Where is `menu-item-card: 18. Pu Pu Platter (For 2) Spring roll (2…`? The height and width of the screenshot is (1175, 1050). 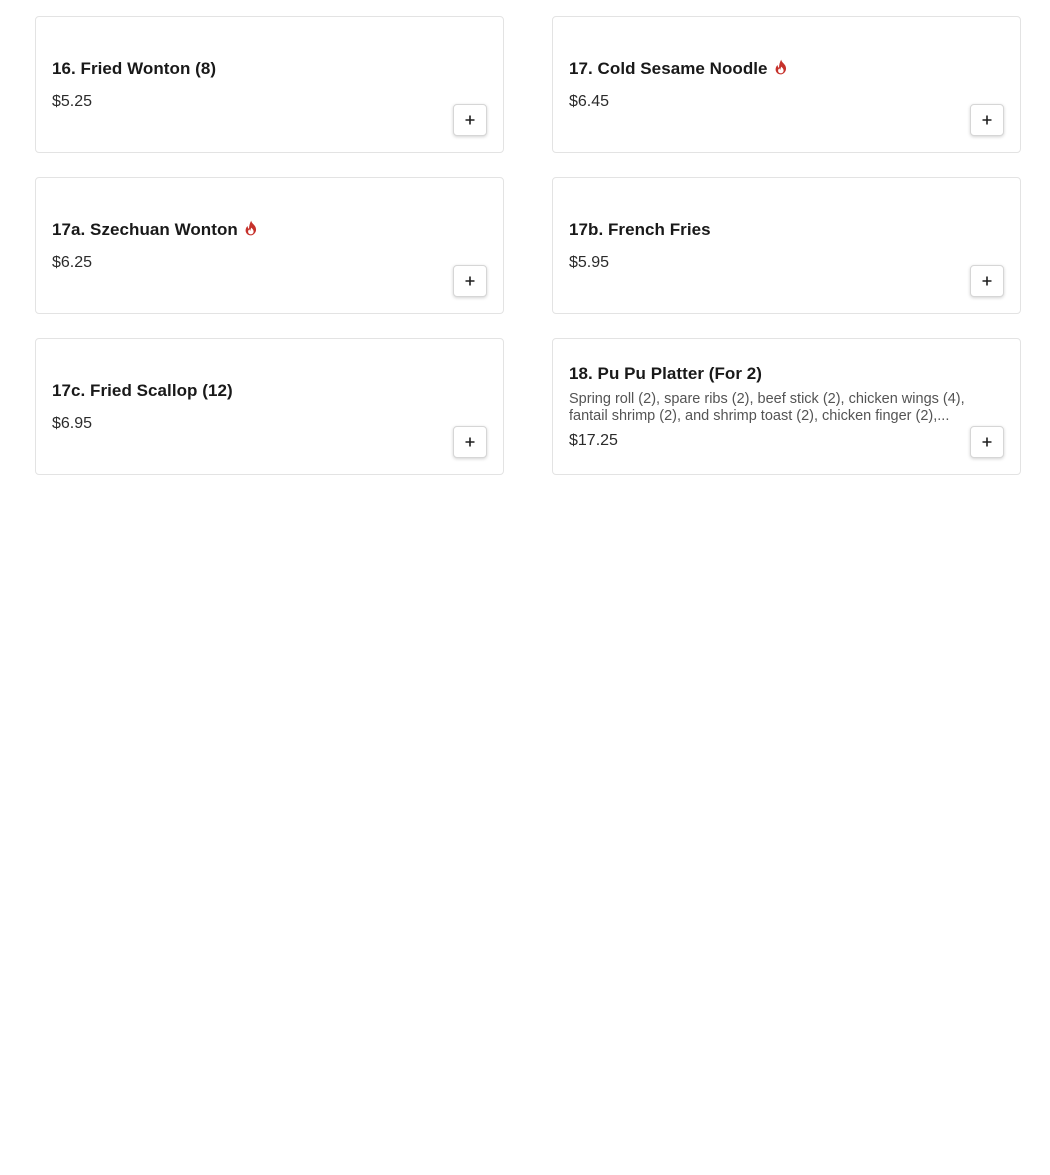 menu-item-card: 18. Pu Pu Platter (For 2) Spring roll (2… is located at coordinates (786, 406).